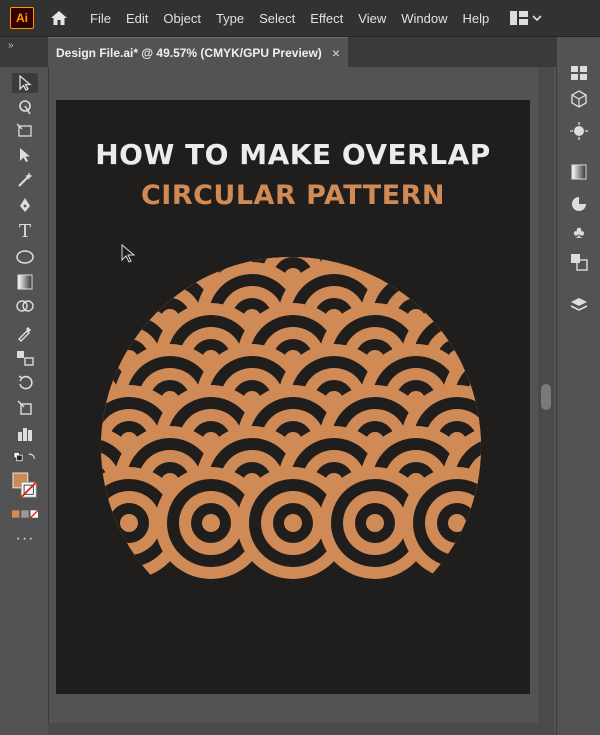 This screenshot has height=735, width=600. I want to click on panel-collapse-icon: », so click(11, 45).